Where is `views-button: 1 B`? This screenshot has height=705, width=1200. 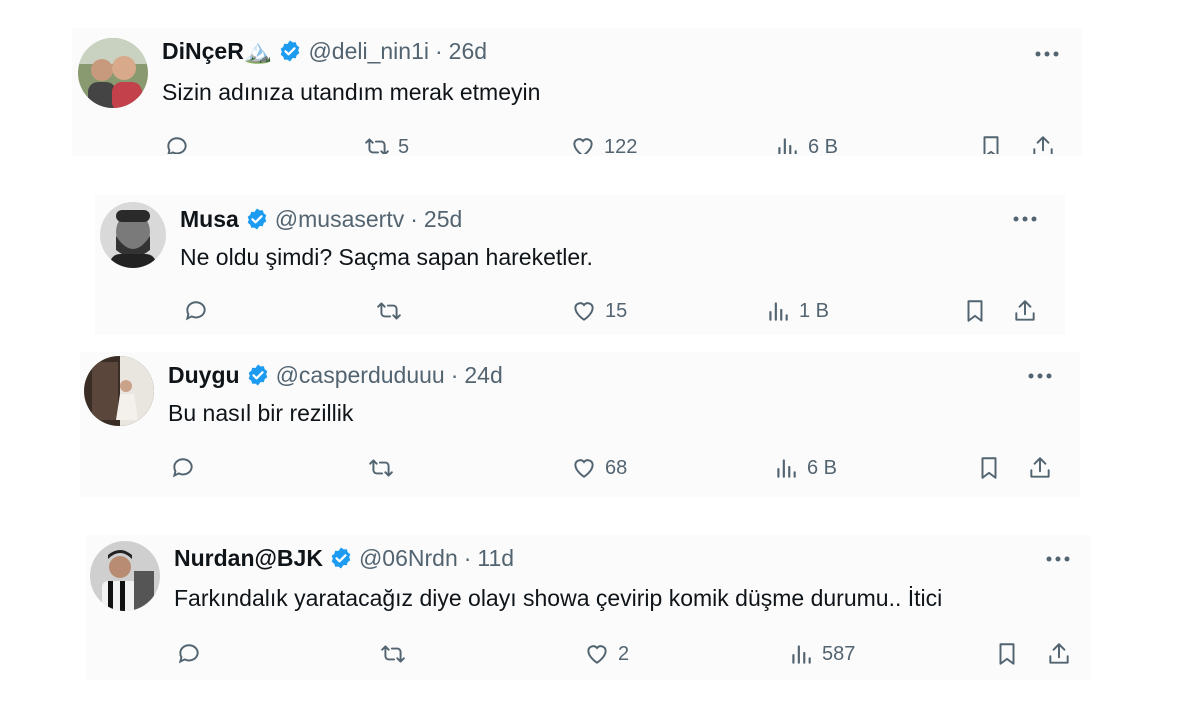
views-button: 1 B is located at coordinates (797, 311).